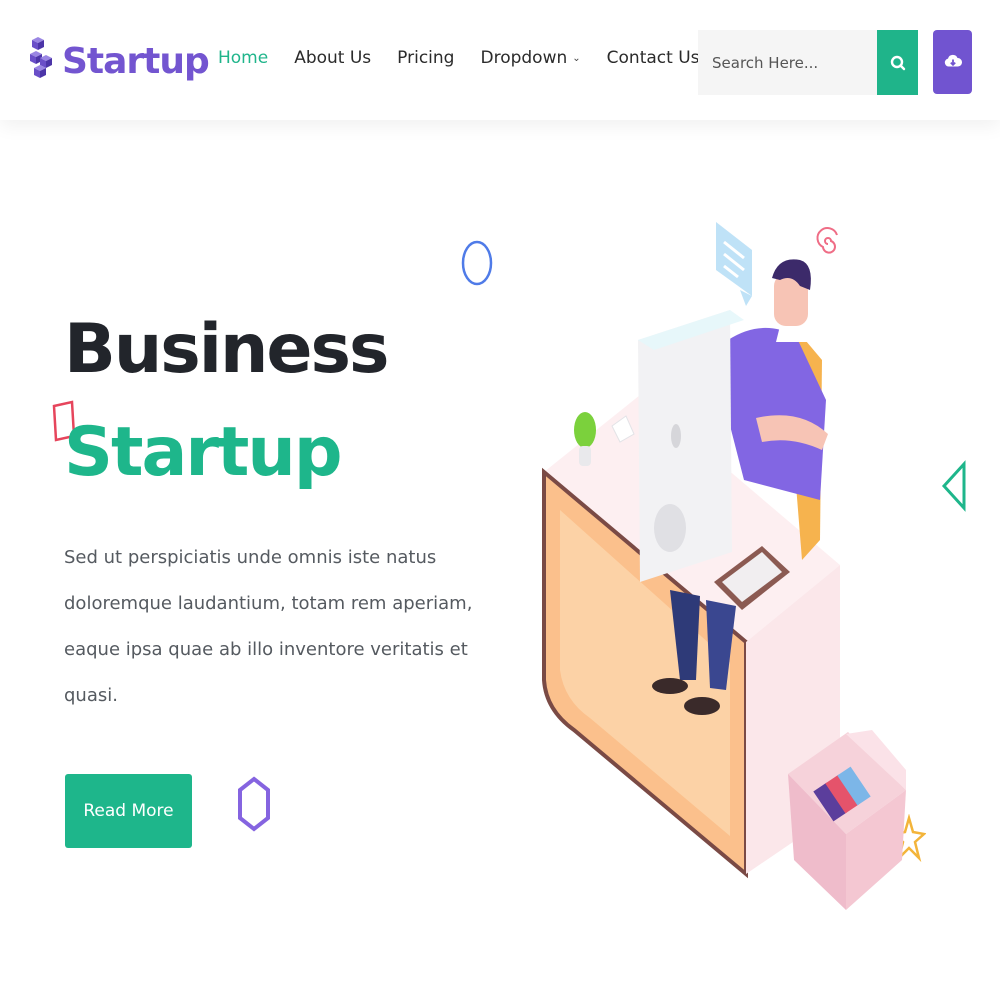  Describe the element at coordinates (128, 811) in the screenshot. I see `read-more-button: Read More` at that location.